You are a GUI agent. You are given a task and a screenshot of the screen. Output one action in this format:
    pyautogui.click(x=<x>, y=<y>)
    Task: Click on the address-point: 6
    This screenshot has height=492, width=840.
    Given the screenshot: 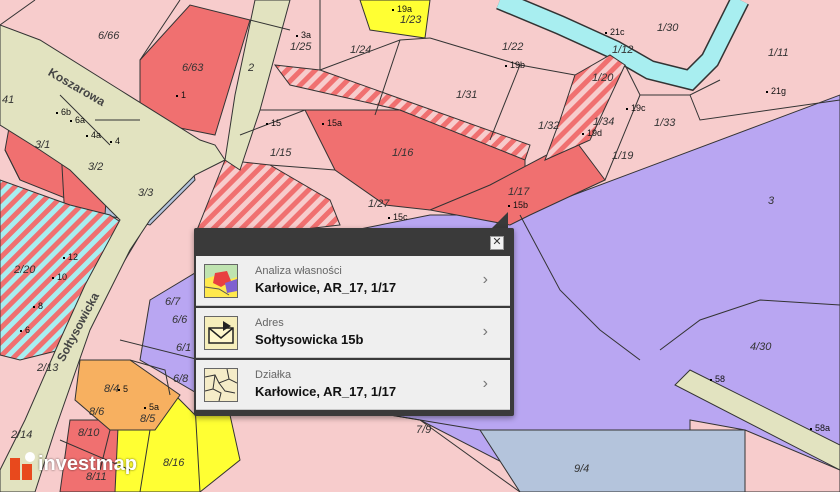 What is the action you would take?
    pyautogui.click(x=25, y=330)
    